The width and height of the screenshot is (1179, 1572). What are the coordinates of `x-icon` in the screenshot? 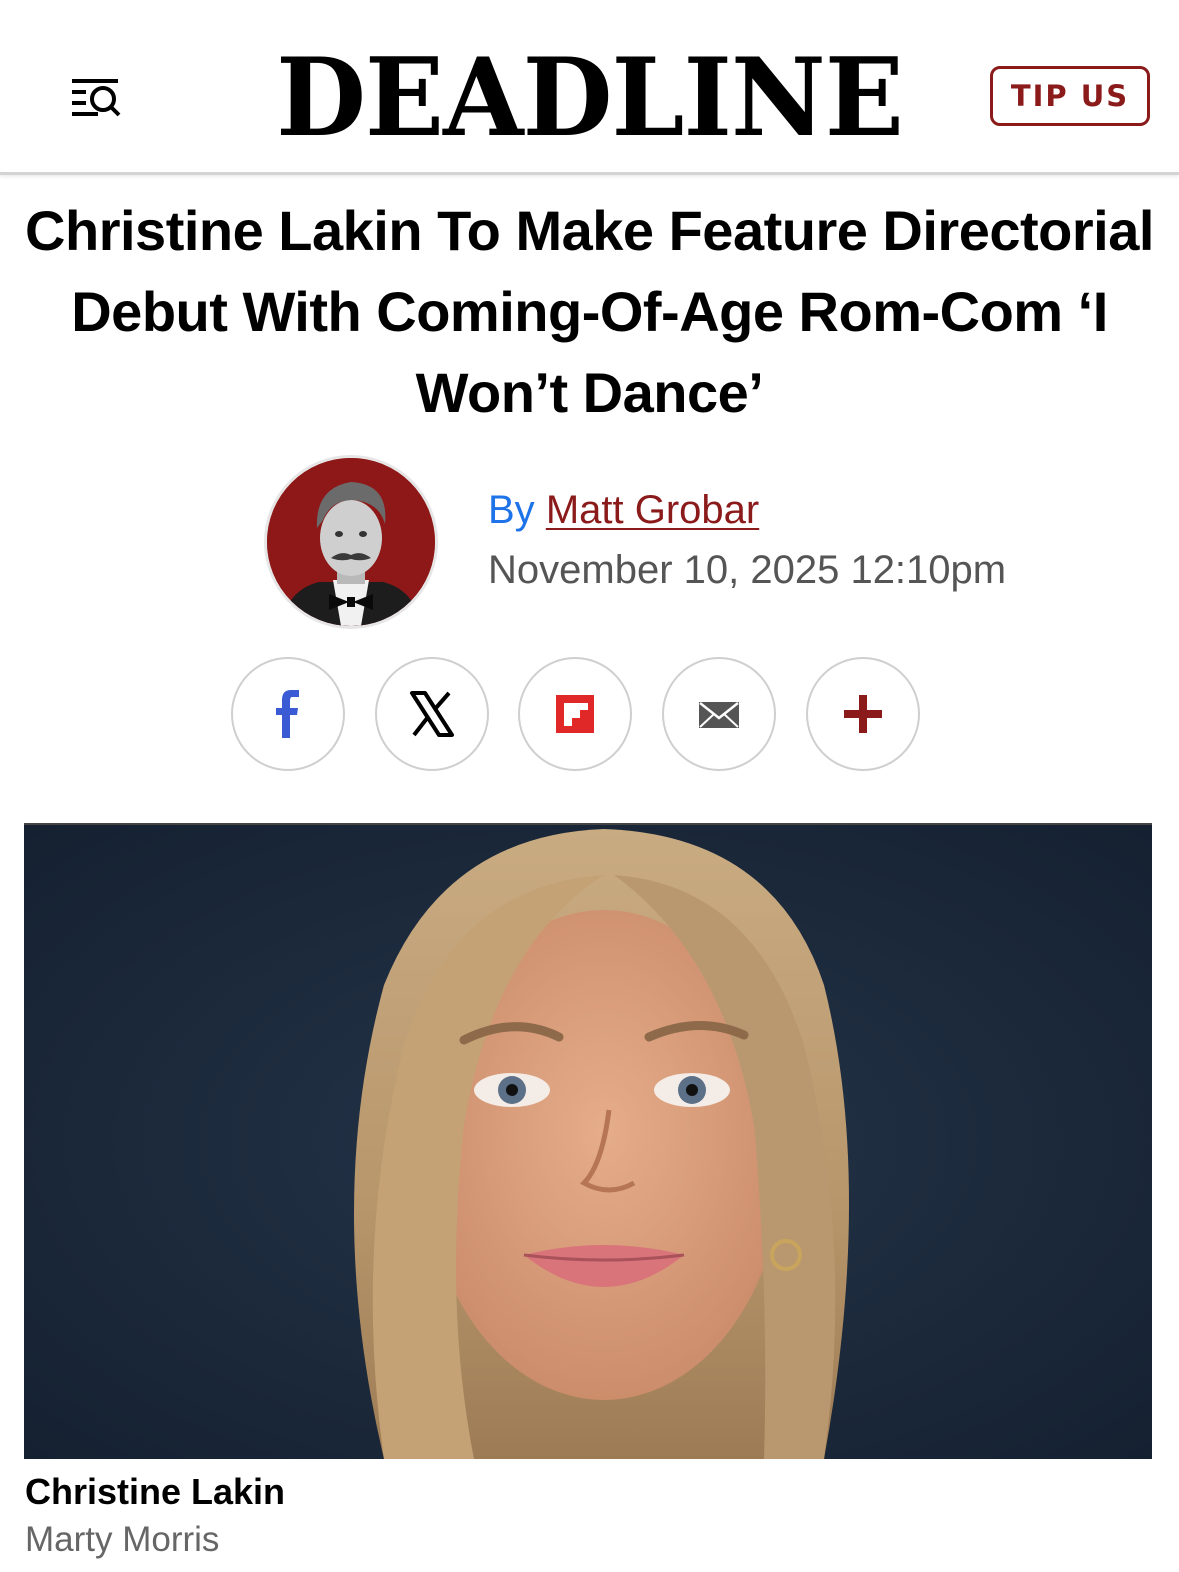 It's located at (432, 714).